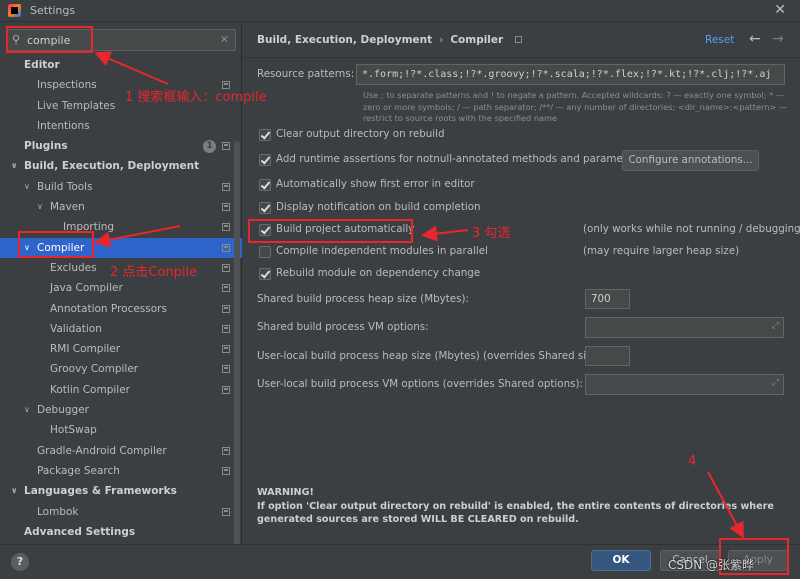  I want to click on close-icon: ✕, so click(780, 10).